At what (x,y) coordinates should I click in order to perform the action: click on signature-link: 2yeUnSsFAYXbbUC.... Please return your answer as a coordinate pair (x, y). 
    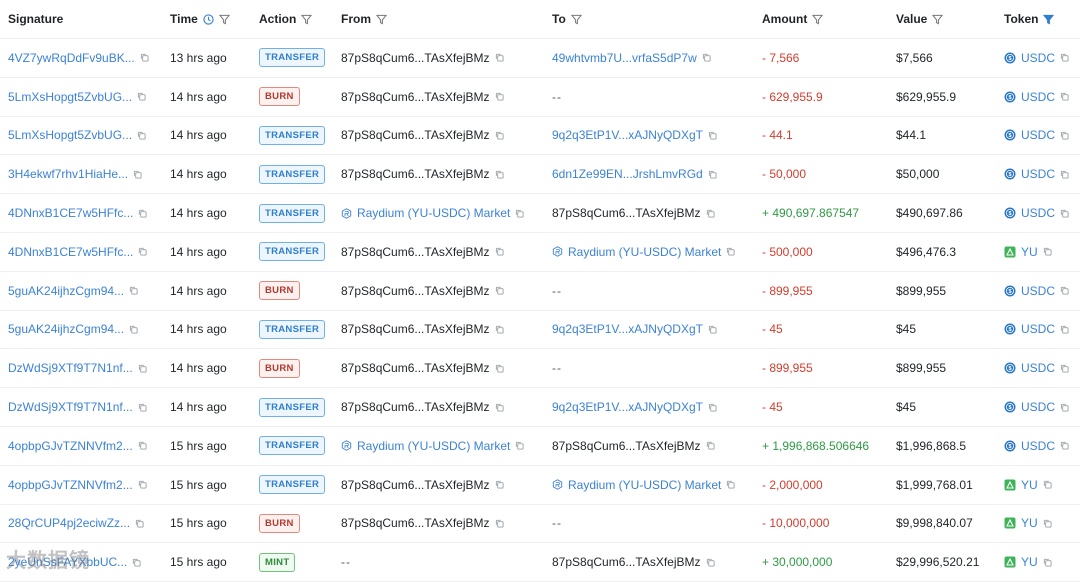
    Looking at the image, I should click on (67, 562).